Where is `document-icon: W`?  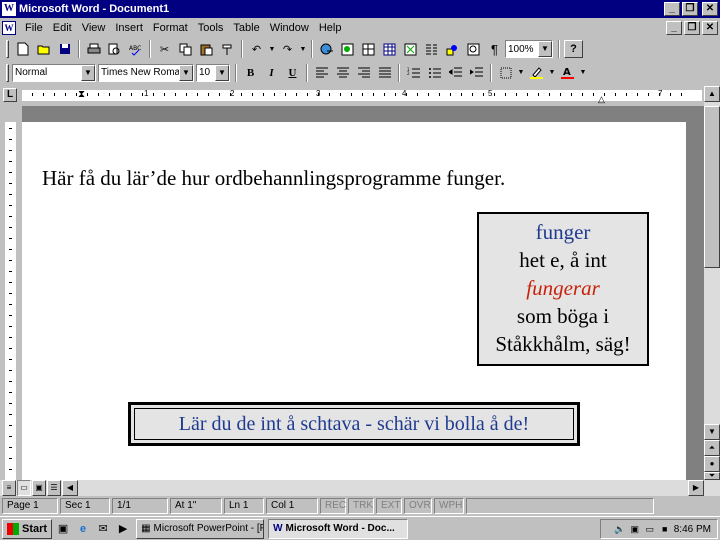
document-icon: W is located at coordinates (9, 27).